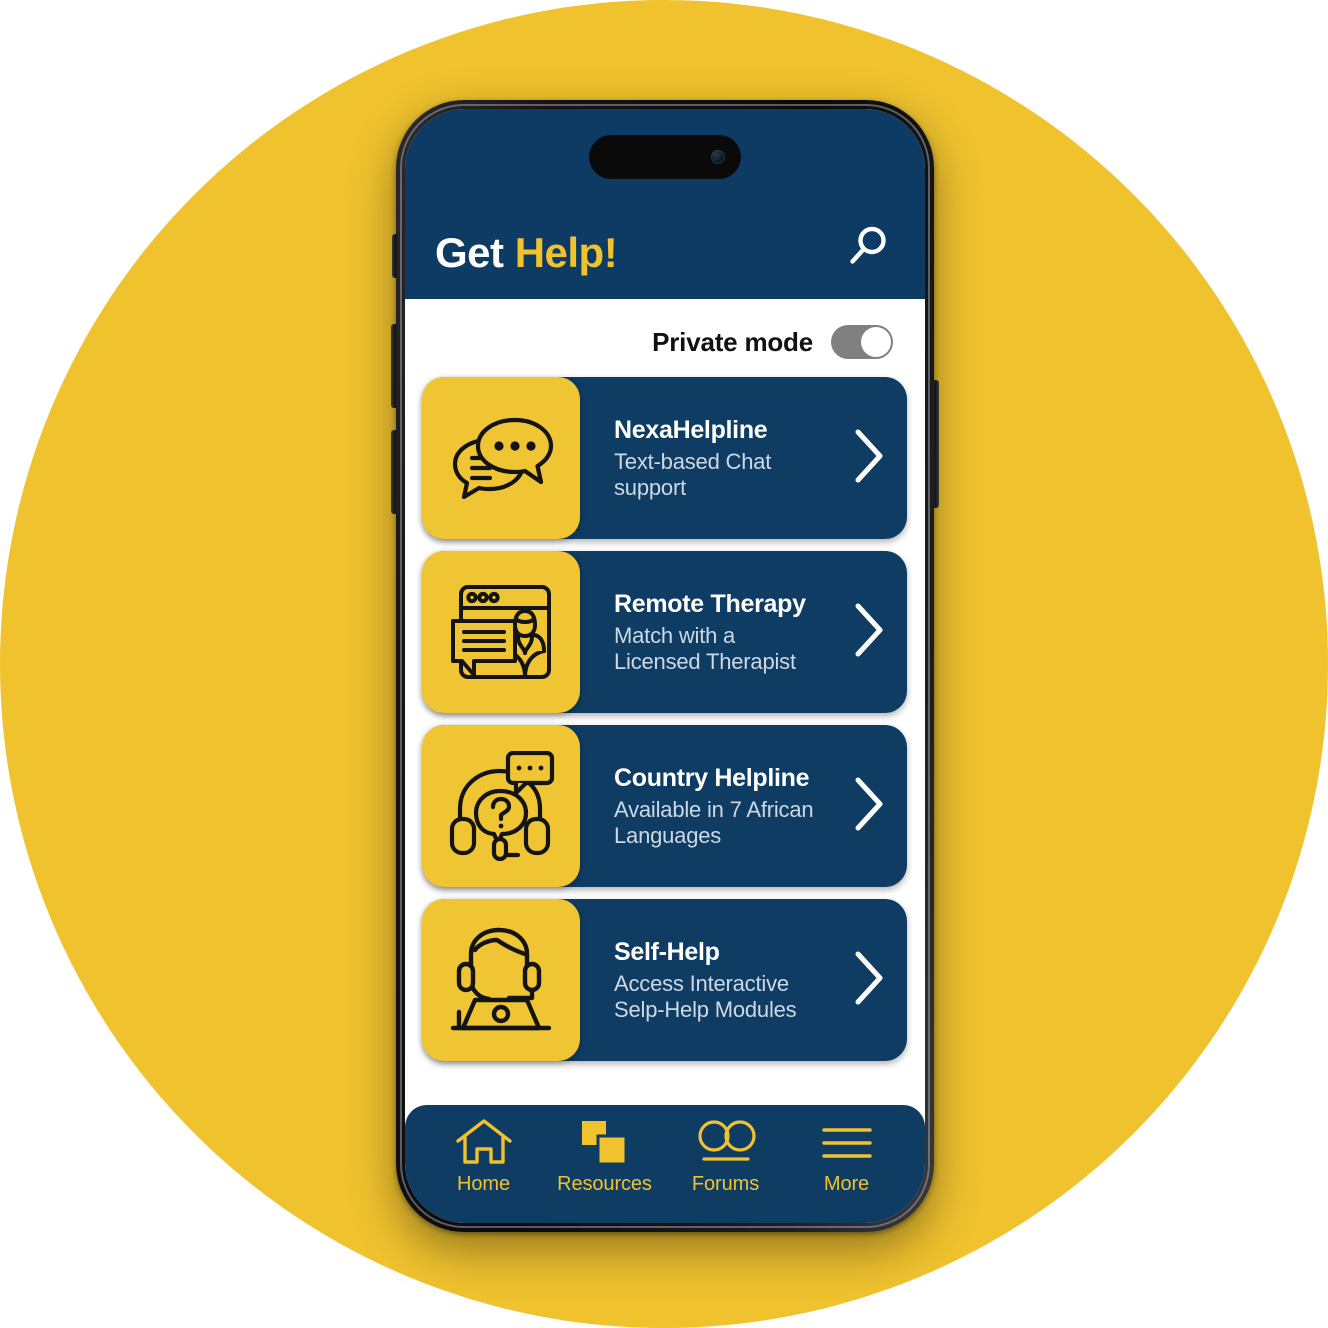 The height and width of the screenshot is (1328, 1328). Describe the element at coordinates (725, 1184) in the screenshot. I see `nav-label: Forums` at that location.